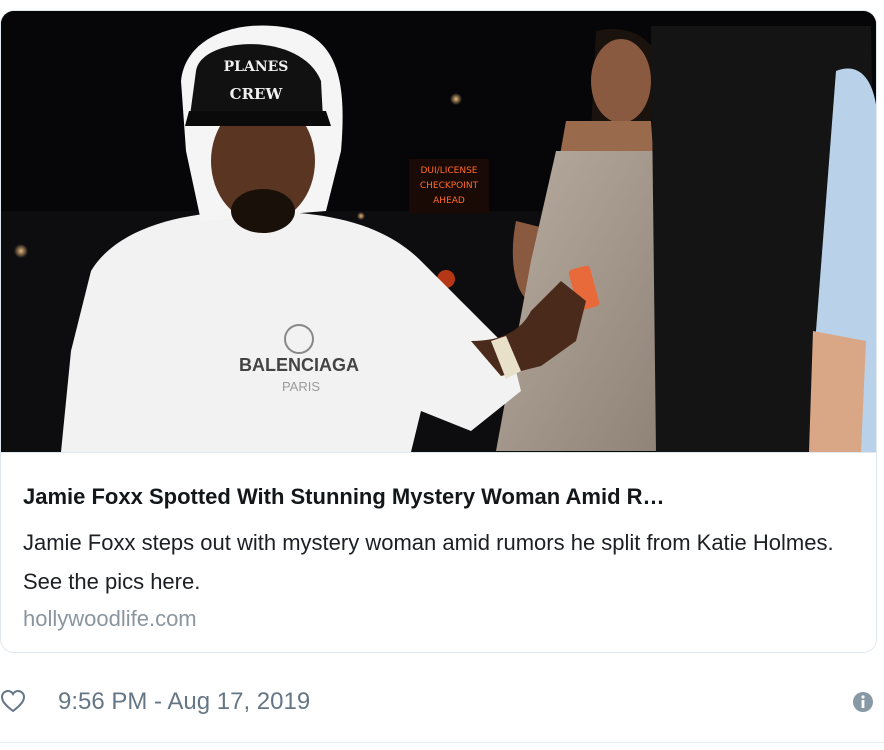 This screenshot has width=884, height=750. Describe the element at coordinates (442, 703) in the screenshot. I see `tweet-footer: 9:56 PM - Aug 17, 2019` at that location.